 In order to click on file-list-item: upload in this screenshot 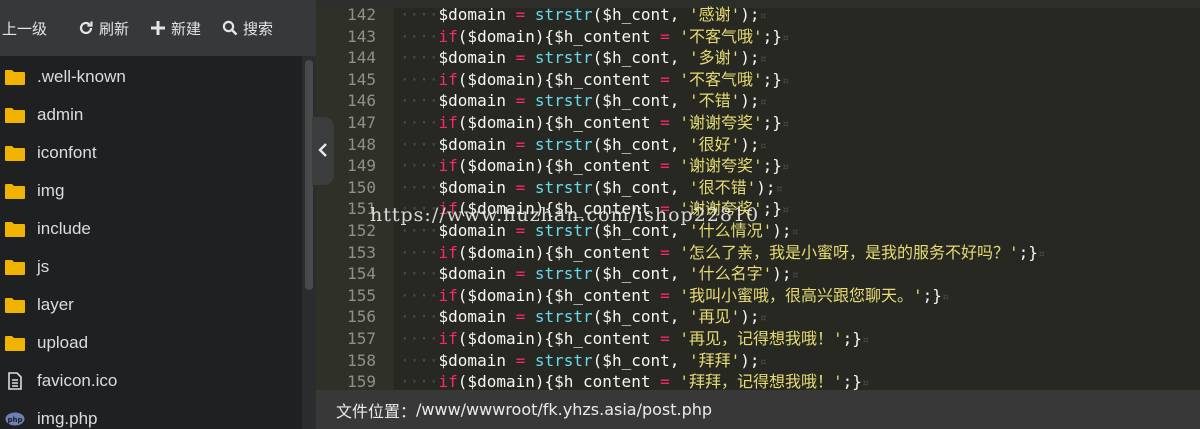, I will do `click(151, 343)`.